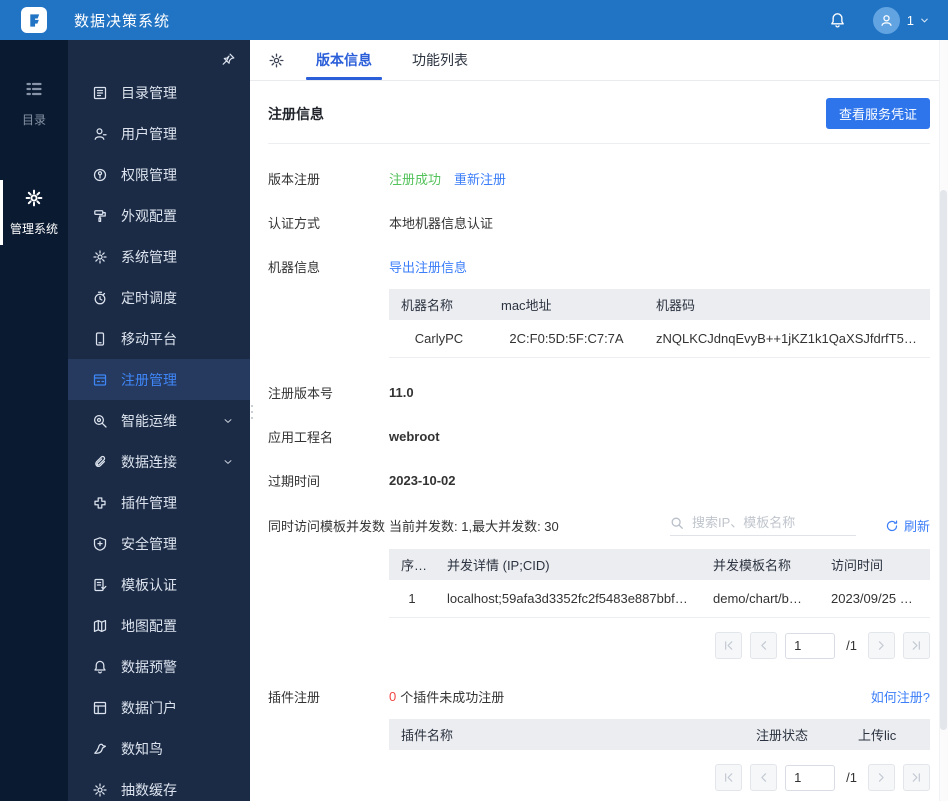  What do you see at coordinates (599, 777) in the screenshot?
I see `pagination: /1` at bounding box center [599, 777].